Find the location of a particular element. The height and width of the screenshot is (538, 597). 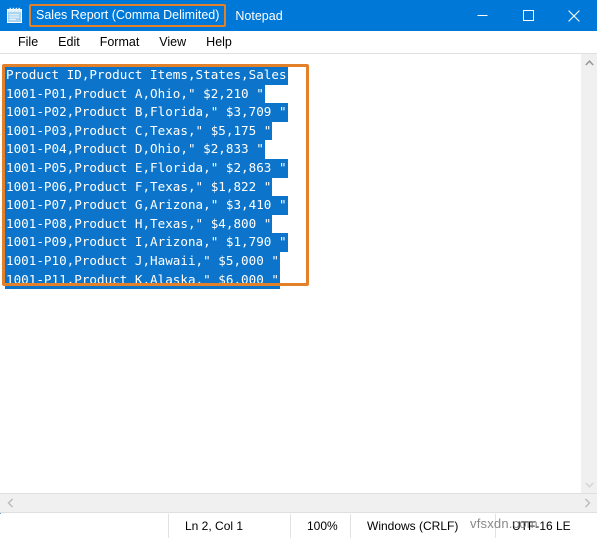

status-encoding: UTF-16 LE is located at coordinates (545, 526).